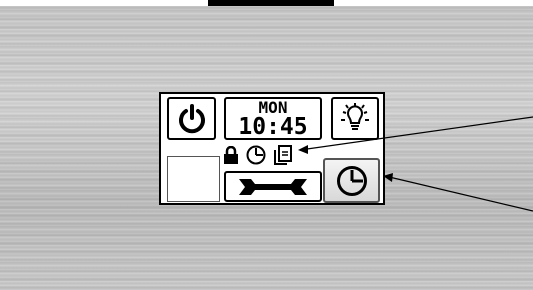 The image size is (533, 290). I want to click on power-button, so click(191, 118).